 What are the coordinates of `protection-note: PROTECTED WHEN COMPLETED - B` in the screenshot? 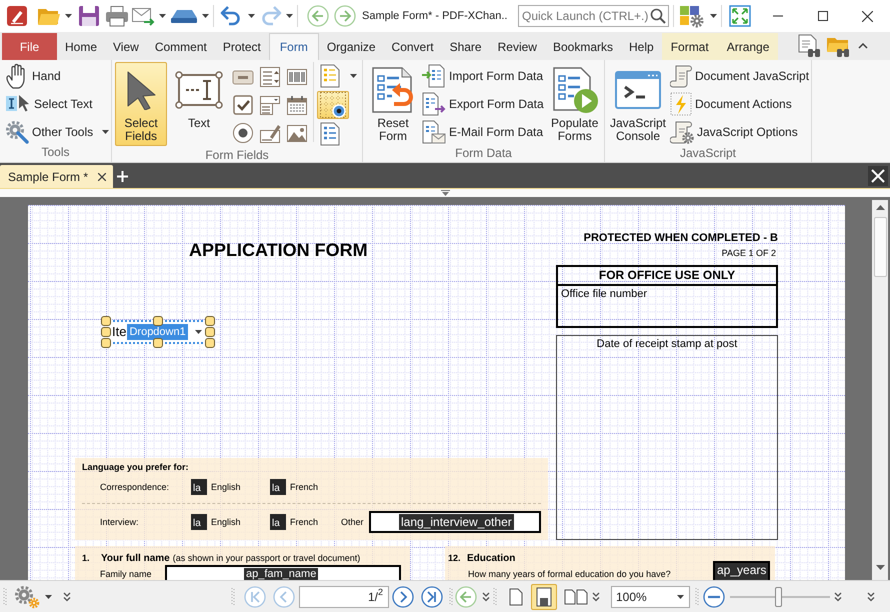 It's located at (681, 238).